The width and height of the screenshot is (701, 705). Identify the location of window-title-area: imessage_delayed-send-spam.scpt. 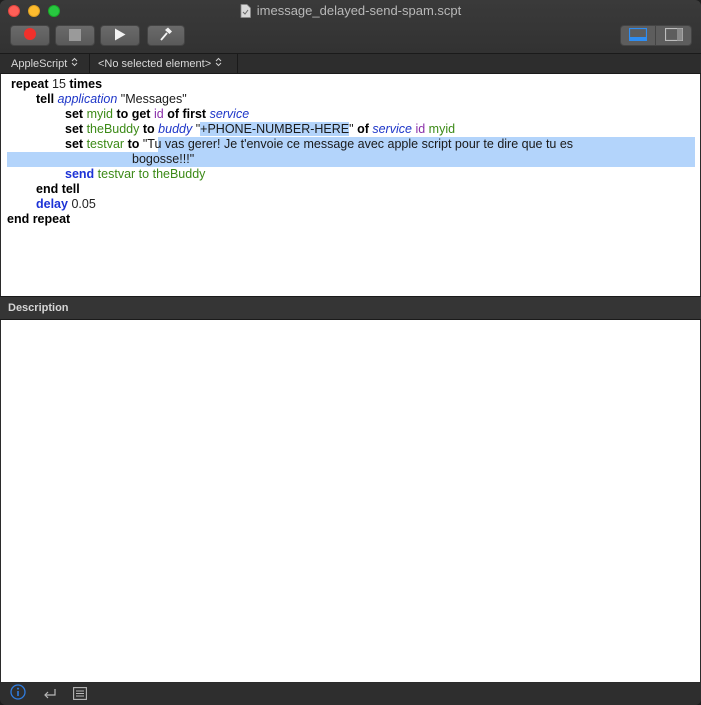
(350, 12).